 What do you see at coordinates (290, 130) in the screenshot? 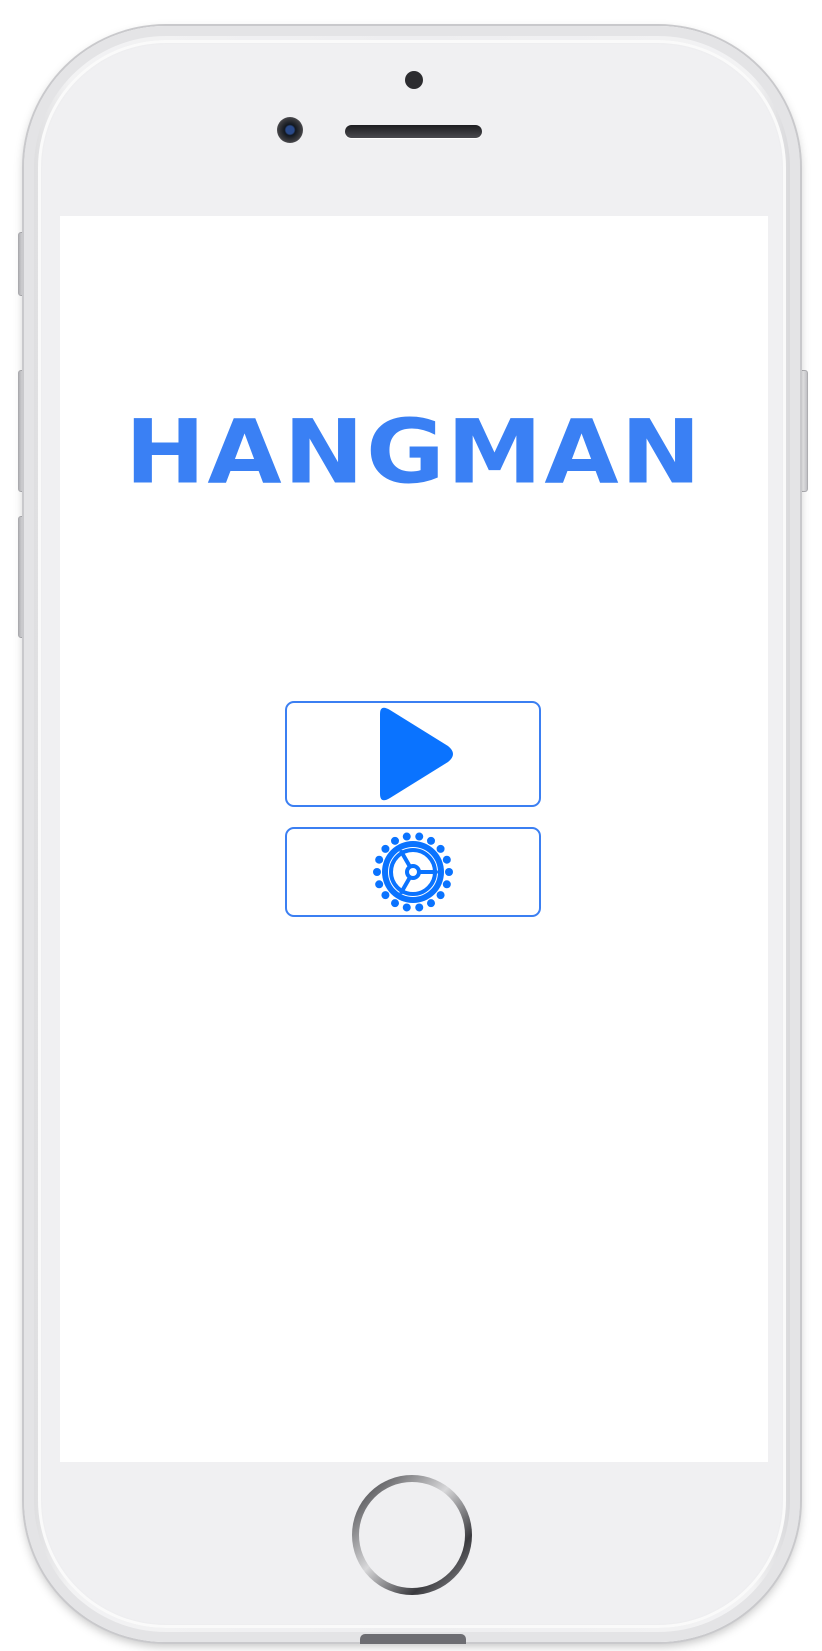
I see `front-camera-icon` at bounding box center [290, 130].